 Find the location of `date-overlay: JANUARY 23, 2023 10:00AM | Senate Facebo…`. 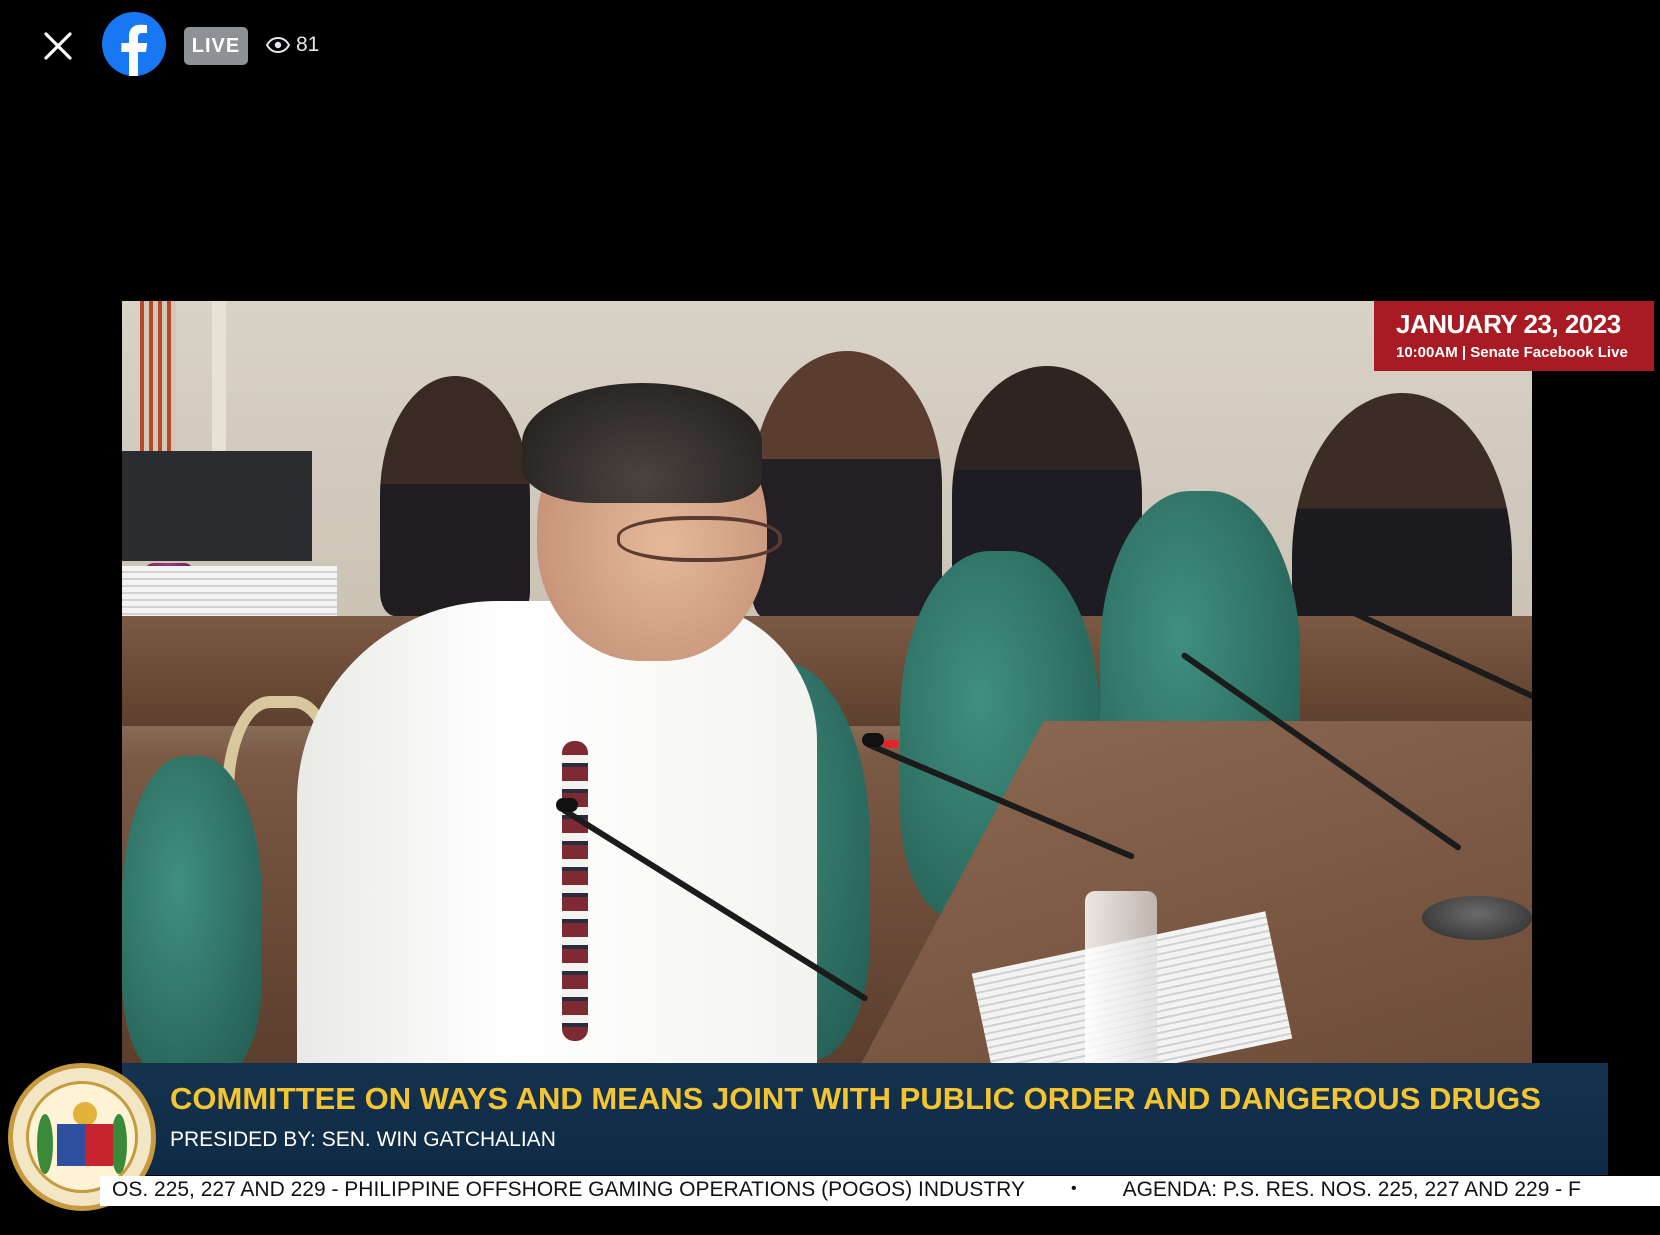

date-overlay: JANUARY 23, 2023 10:00AM | Senate Facebo… is located at coordinates (1514, 336).